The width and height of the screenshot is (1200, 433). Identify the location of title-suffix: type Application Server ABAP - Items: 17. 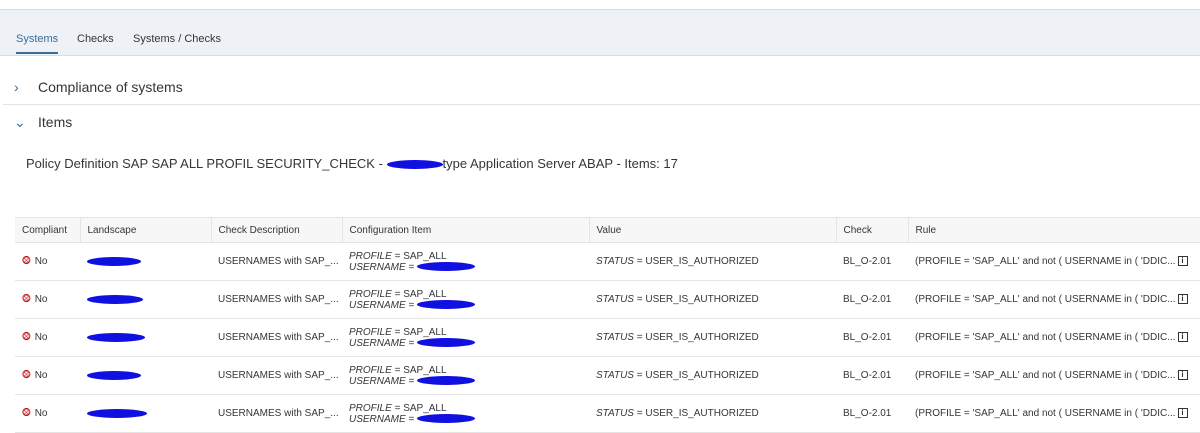
(560, 163).